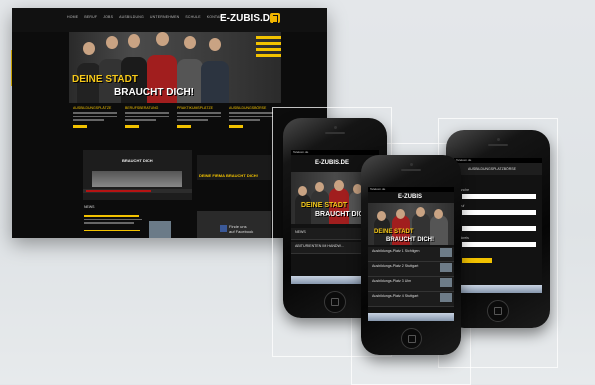 Image resolution: width=595 pixels, height=385 pixels. I want to click on list-item: Ausbildungs-Platz 2 Stuttgart, so click(411, 269).